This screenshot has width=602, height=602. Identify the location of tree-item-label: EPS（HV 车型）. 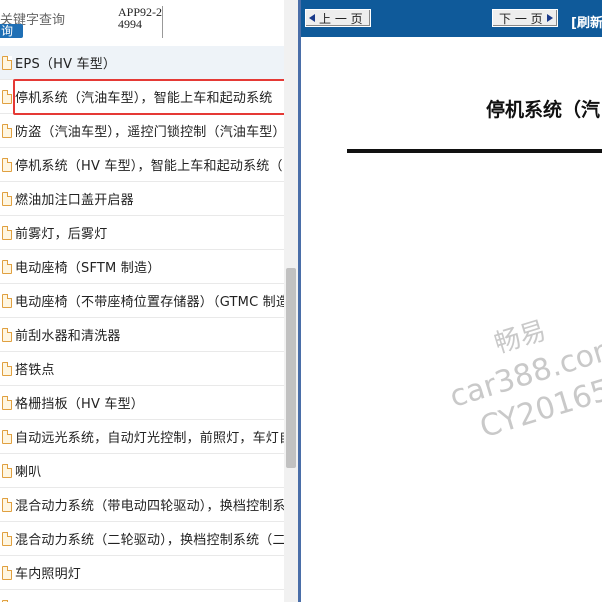
(66, 64).